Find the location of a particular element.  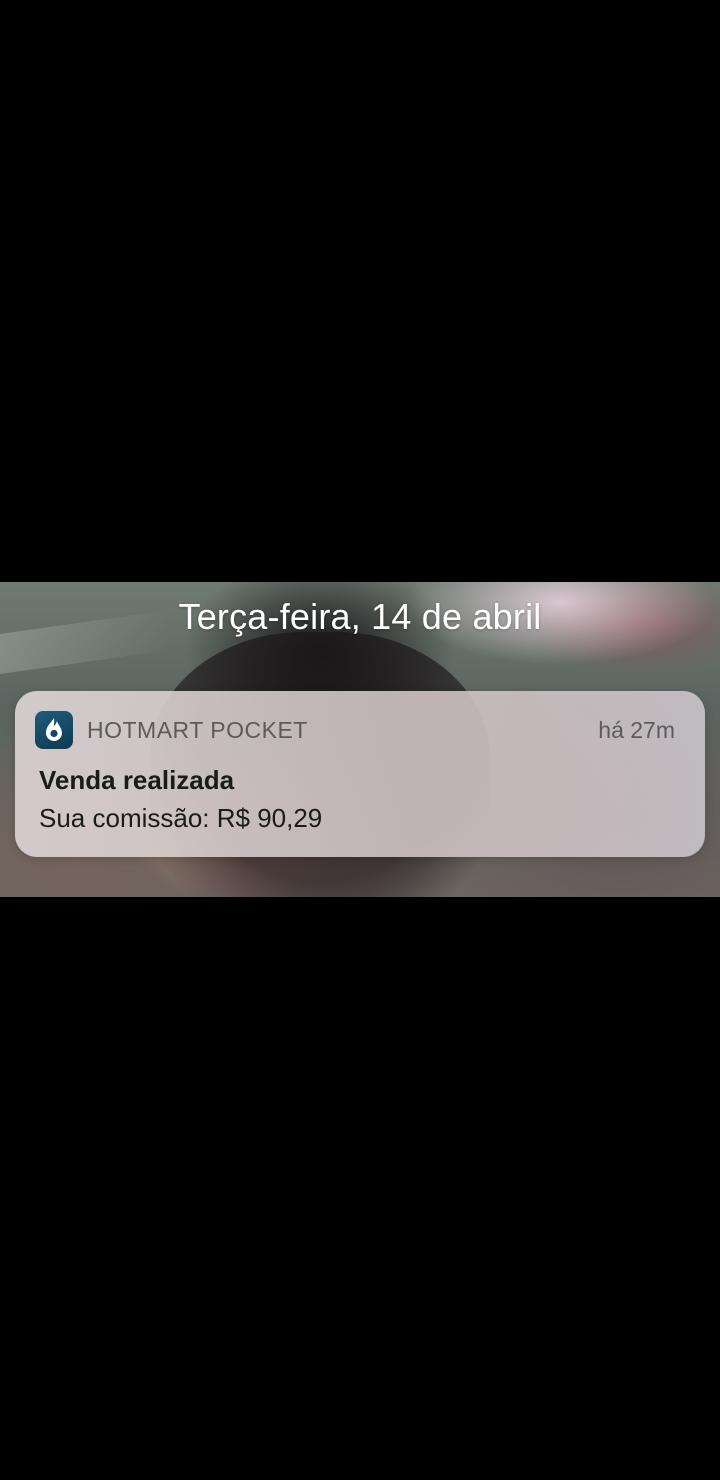

flame-glyph is located at coordinates (54, 729).